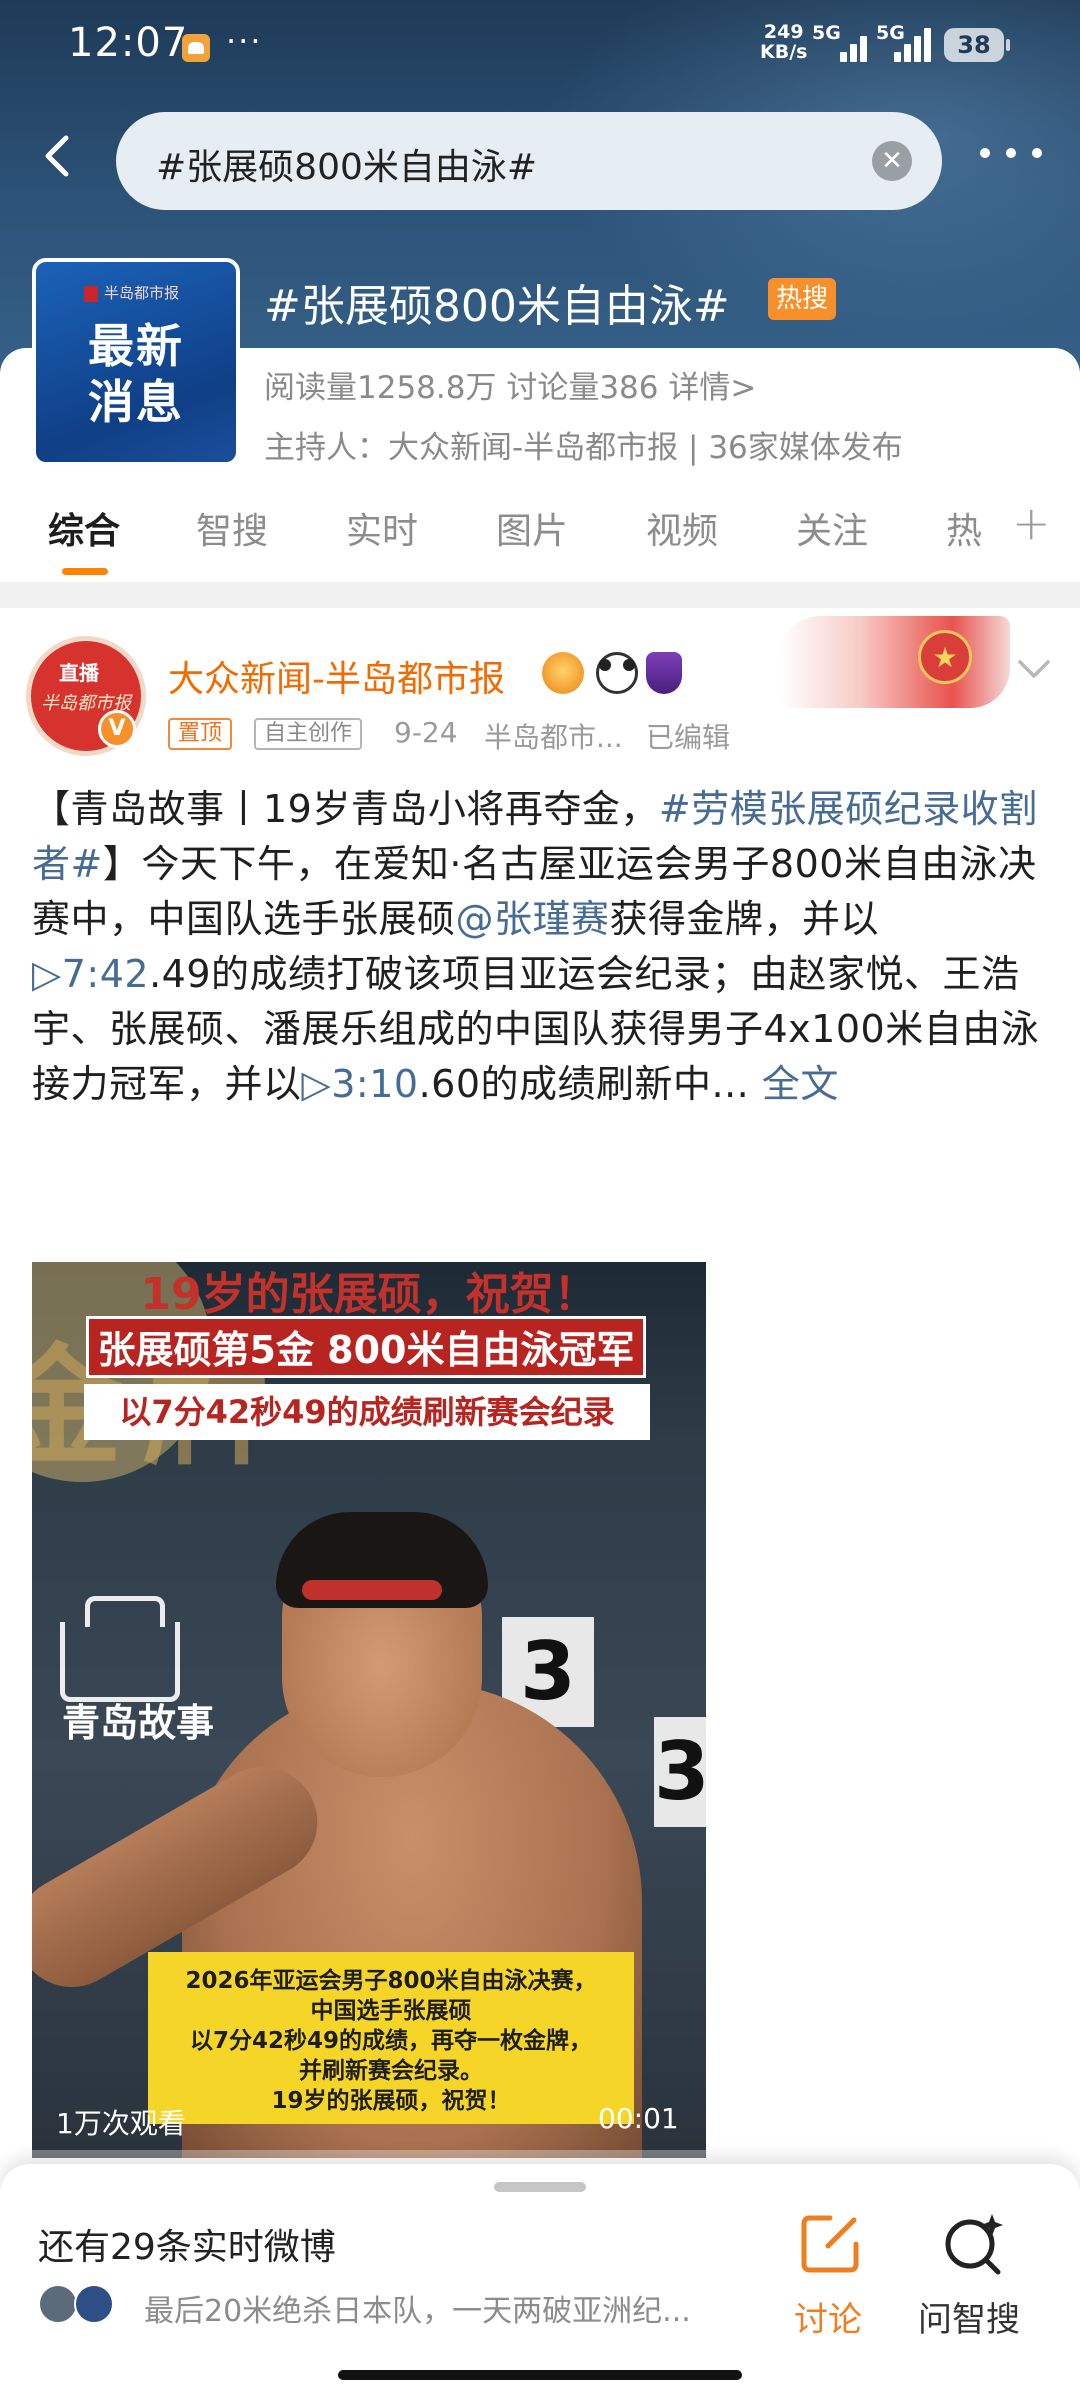 The image size is (1080, 2400). Describe the element at coordinates (391, 2101) in the screenshot. I see `video-caption-line-5: 19岁的张展硕，祝贺！` at that location.